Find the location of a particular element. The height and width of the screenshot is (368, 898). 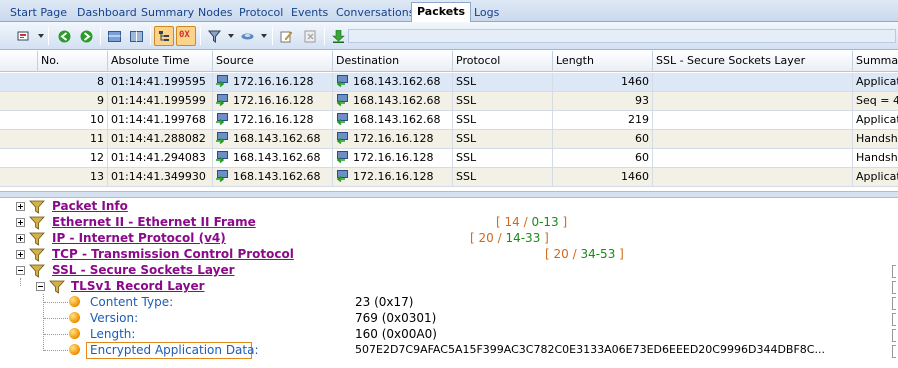

cell-time: 01:14:41.199768 is located at coordinates (160, 120).